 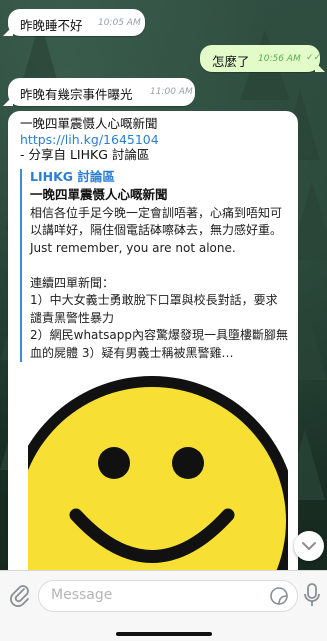 What do you see at coordinates (51, 25) in the screenshot?
I see `message-text: 昨晚睡不好` at bounding box center [51, 25].